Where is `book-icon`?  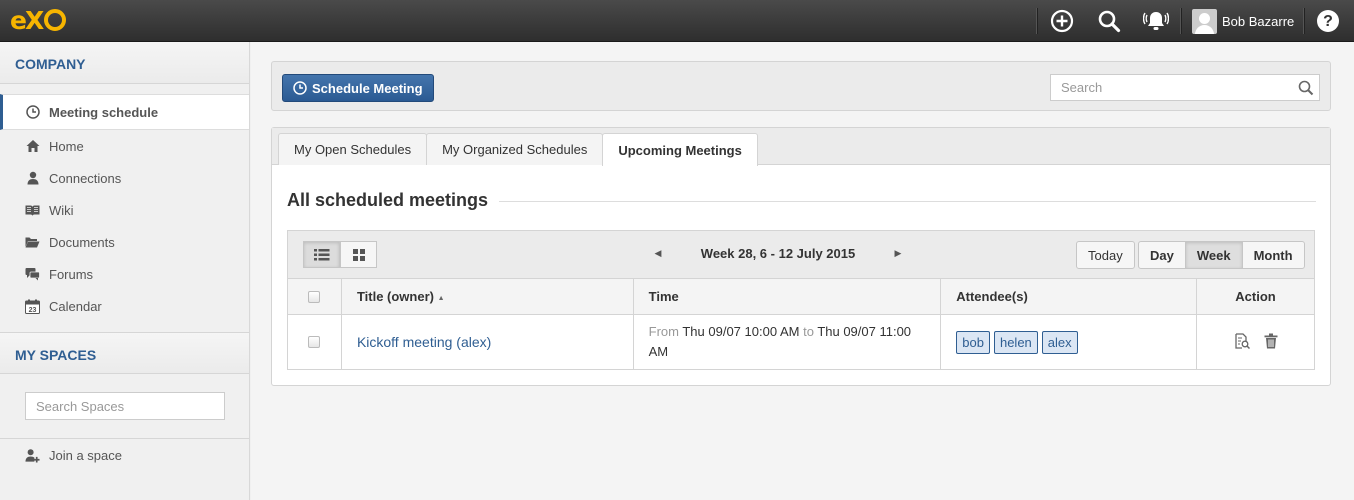 book-icon is located at coordinates (32, 210).